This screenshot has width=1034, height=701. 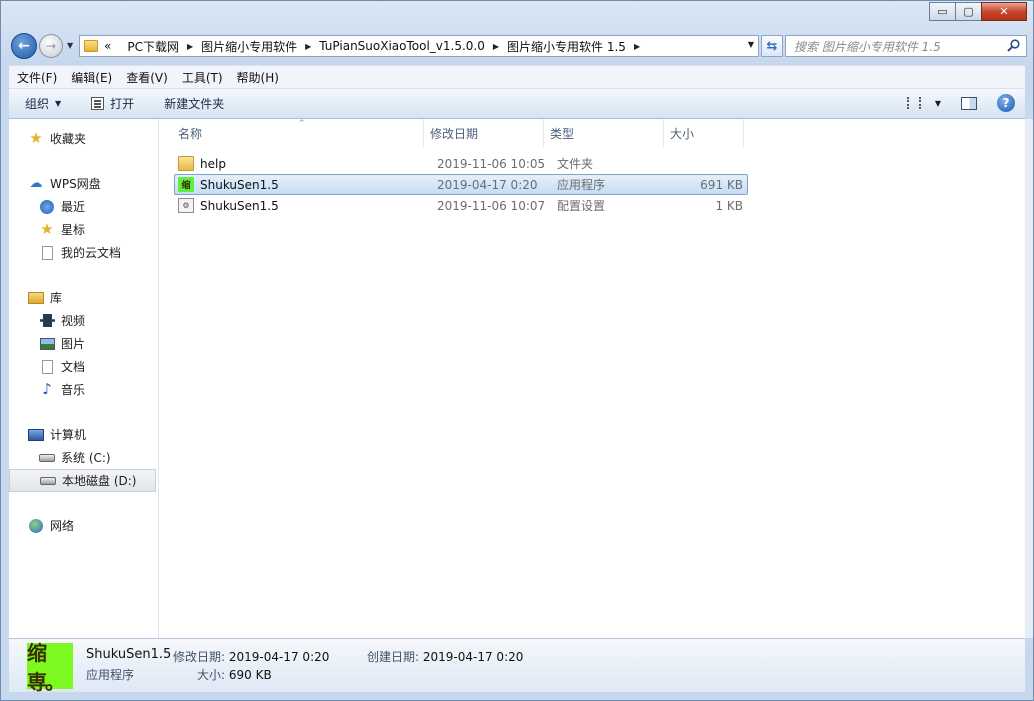 I want to click on nav-group-libraries: 库 视频 图片 文档 ♪ 音乐, so click(x=83, y=343).